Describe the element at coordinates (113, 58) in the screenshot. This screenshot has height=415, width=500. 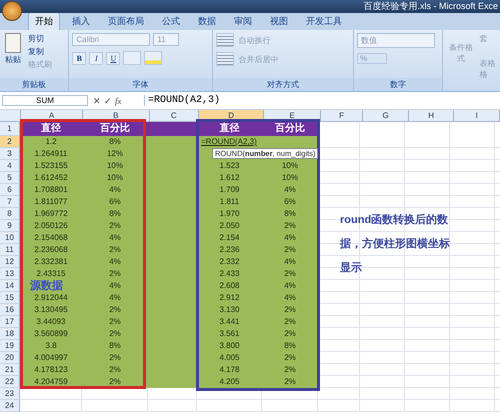
I see `underline-button: U` at that location.